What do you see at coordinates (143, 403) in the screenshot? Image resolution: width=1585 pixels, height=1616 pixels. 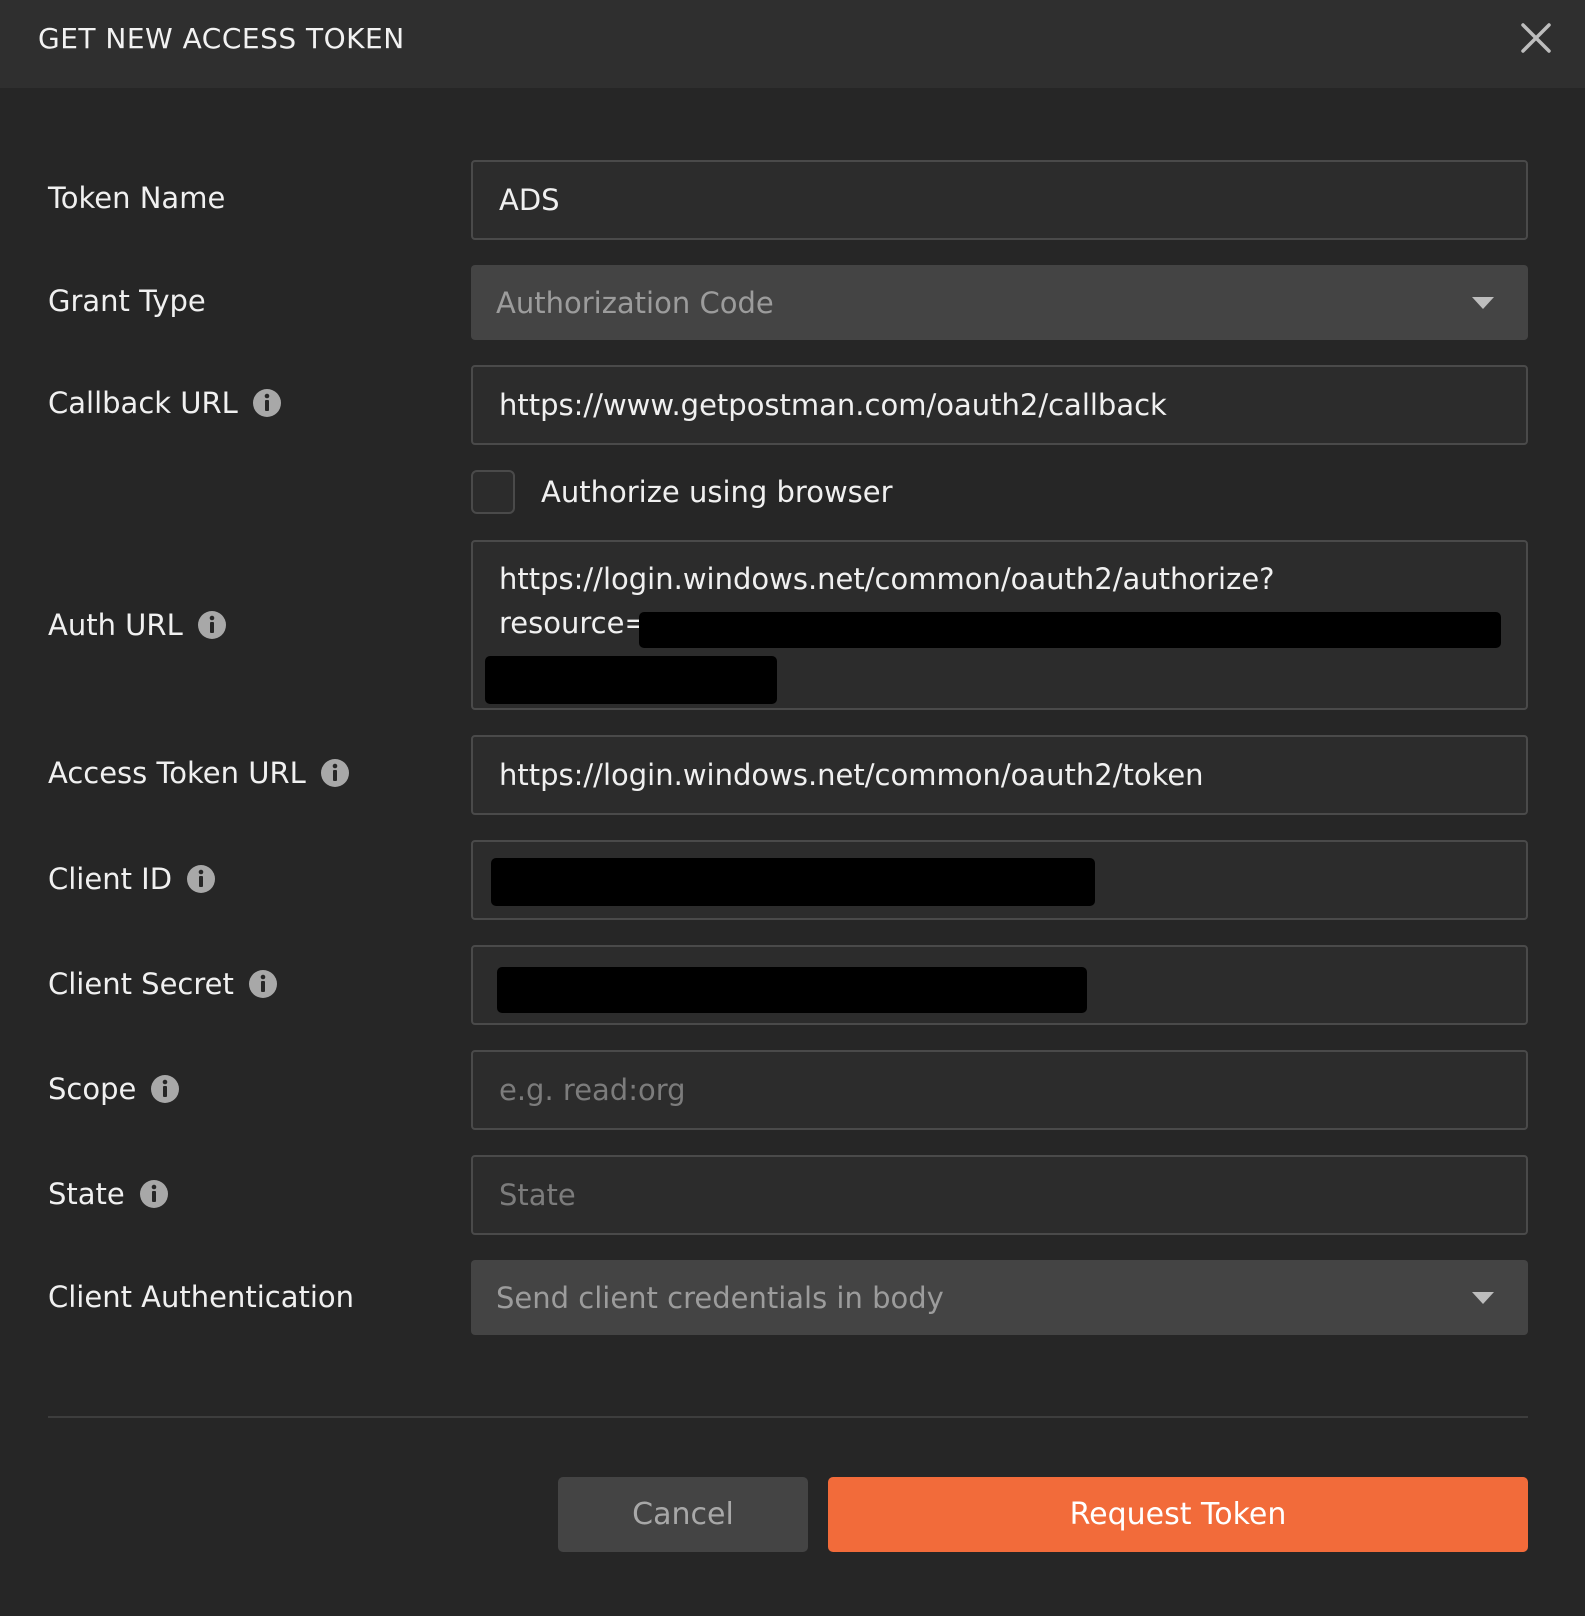 I see `callback-url-label-text: Callback URL` at bounding box center [143, 403].